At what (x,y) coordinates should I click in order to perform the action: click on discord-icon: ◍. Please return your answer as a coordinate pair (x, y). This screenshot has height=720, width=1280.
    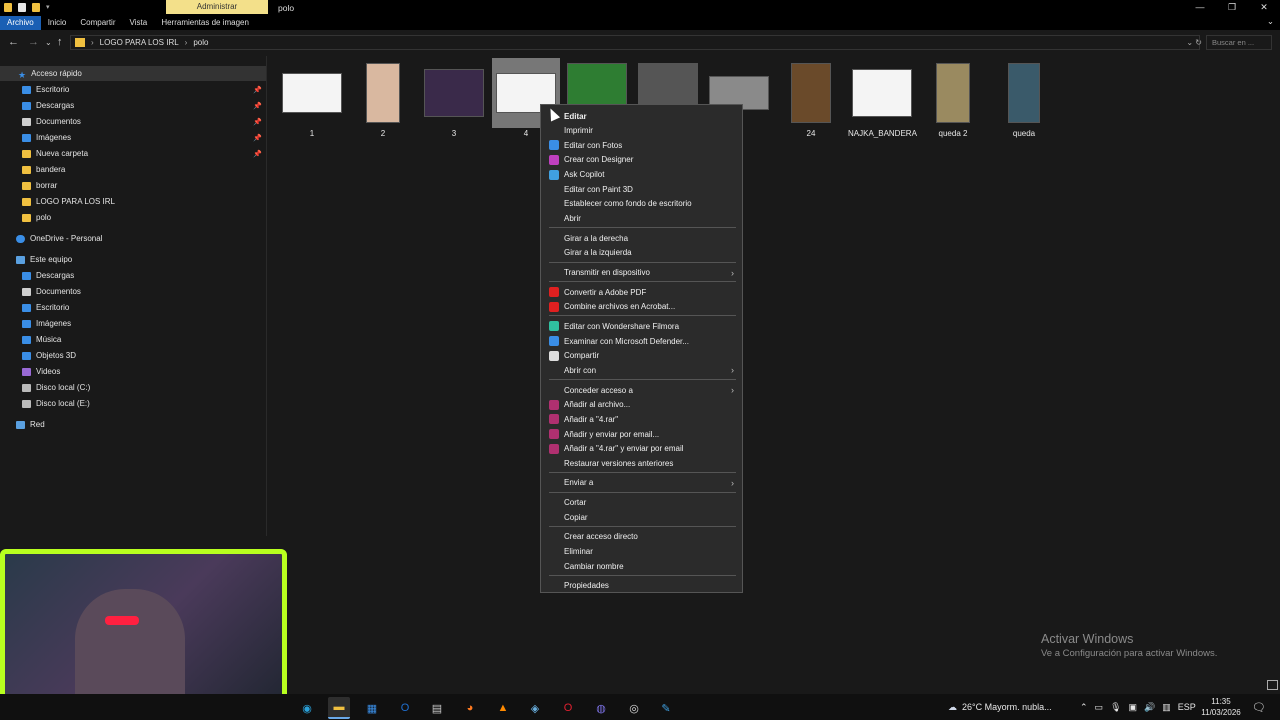
    Looking at the image, I should click on (601, 708).